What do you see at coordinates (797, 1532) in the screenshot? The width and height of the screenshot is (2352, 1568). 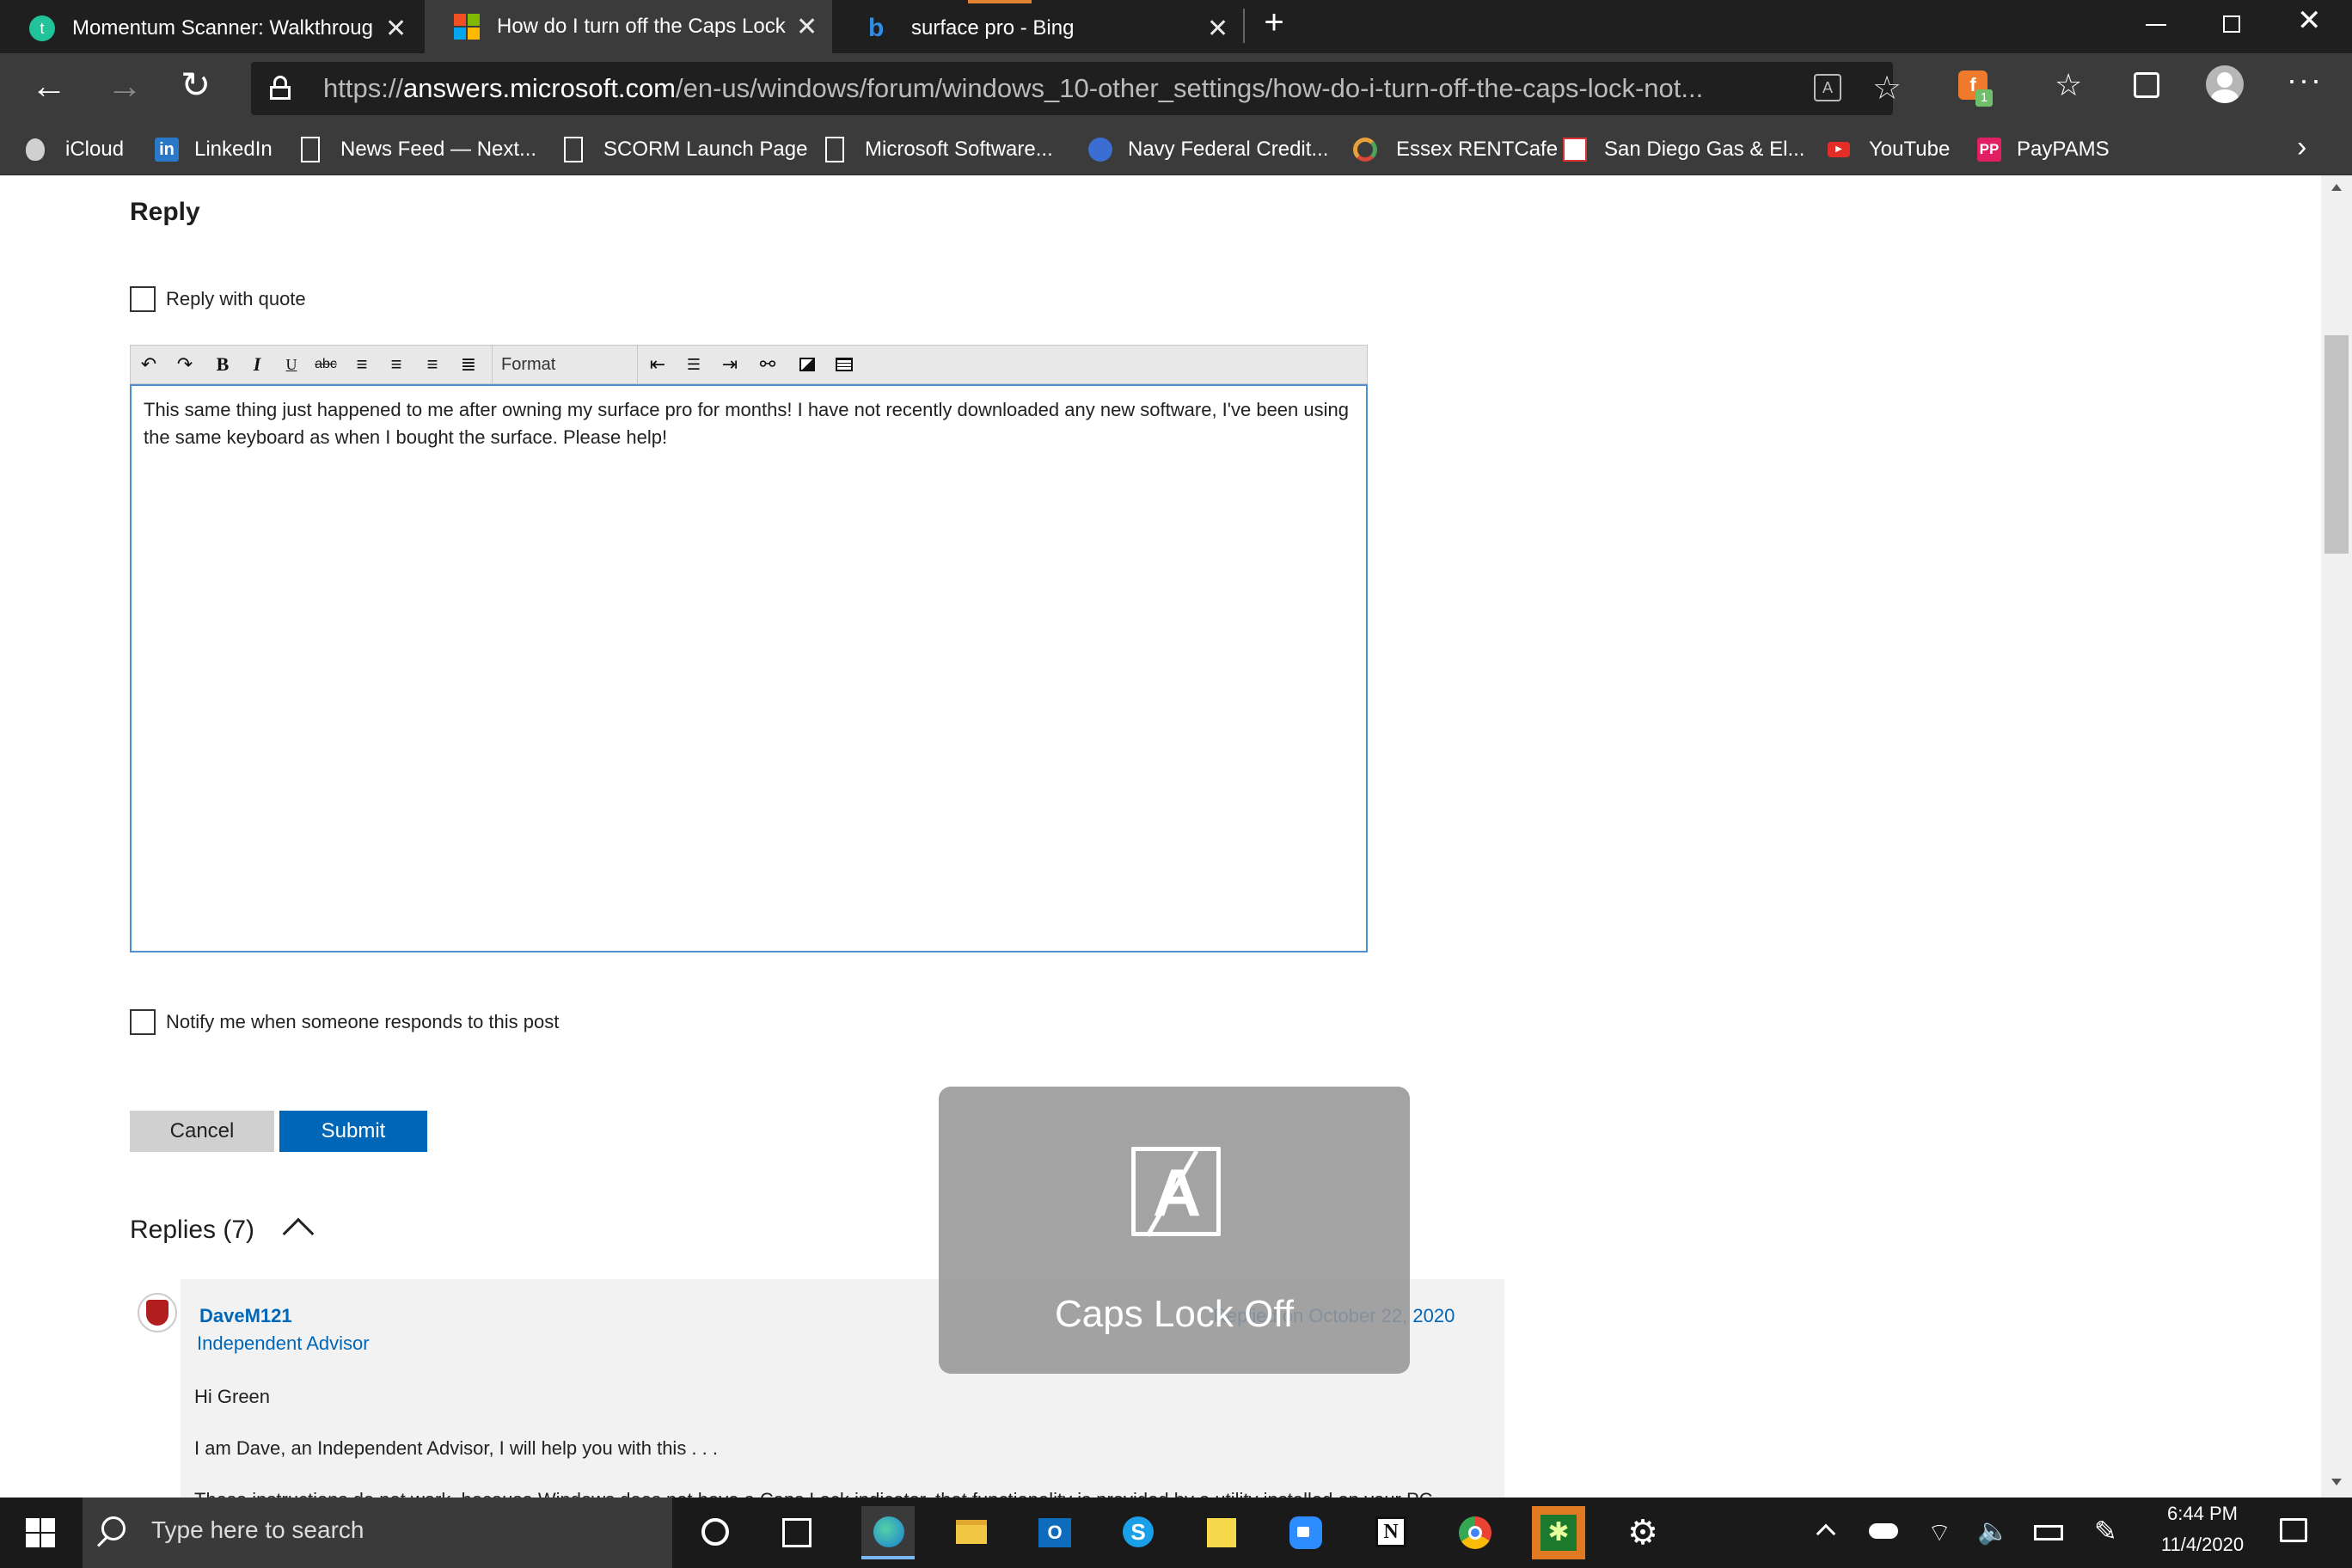 I see `task-view-icon` at bounding box center [797, 1532].